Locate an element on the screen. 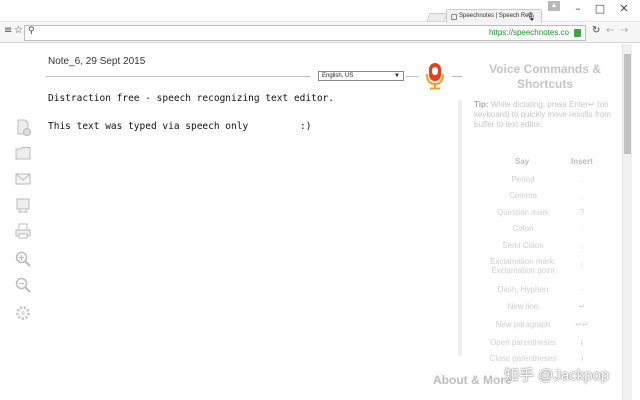 Image resolution: width=640 pixels, height=400 pixels. panel-title: Voice Commands & Shortcuts is located at coordinates (545, 76).